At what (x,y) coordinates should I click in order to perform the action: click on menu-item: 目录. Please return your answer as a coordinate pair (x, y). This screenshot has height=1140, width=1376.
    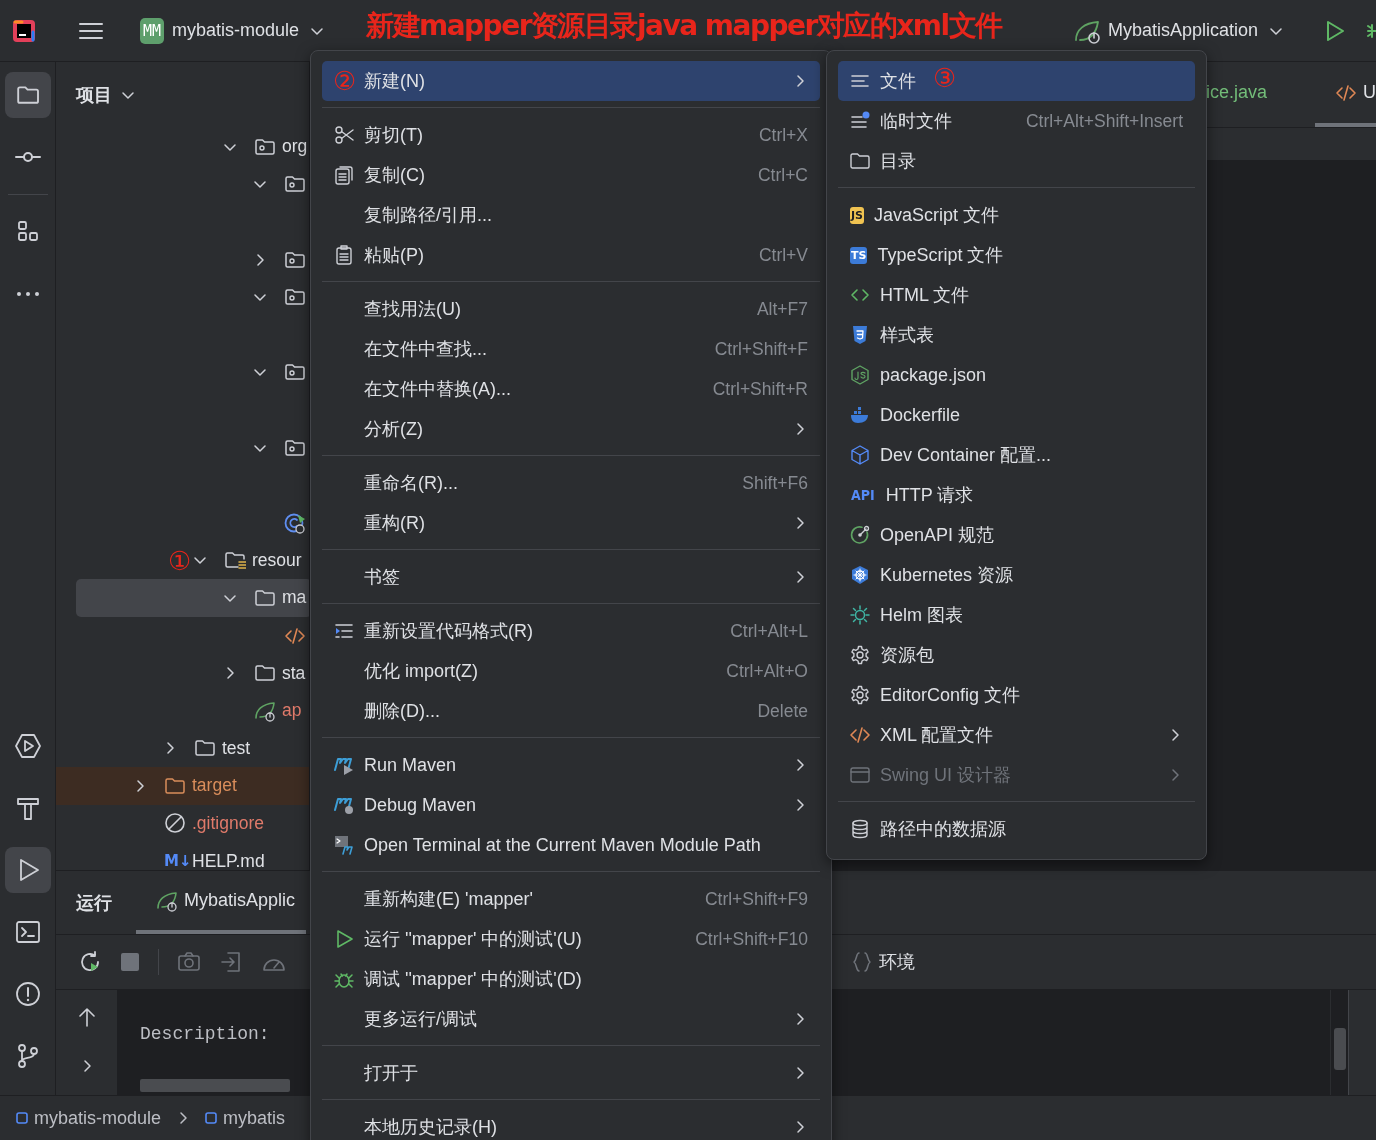
    Looking at the image, I should click on (1016, 161).